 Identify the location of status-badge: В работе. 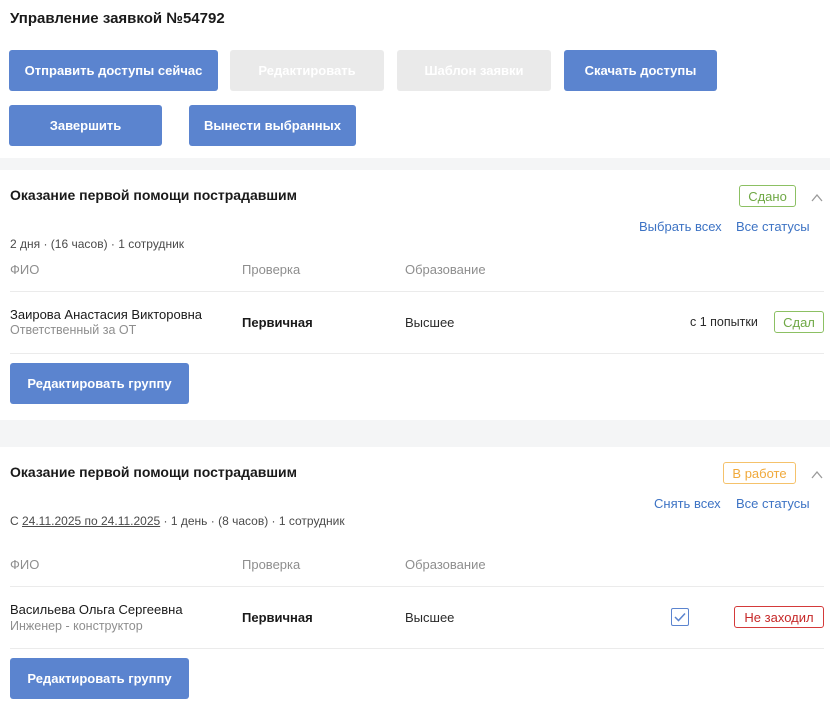
(759, 473).